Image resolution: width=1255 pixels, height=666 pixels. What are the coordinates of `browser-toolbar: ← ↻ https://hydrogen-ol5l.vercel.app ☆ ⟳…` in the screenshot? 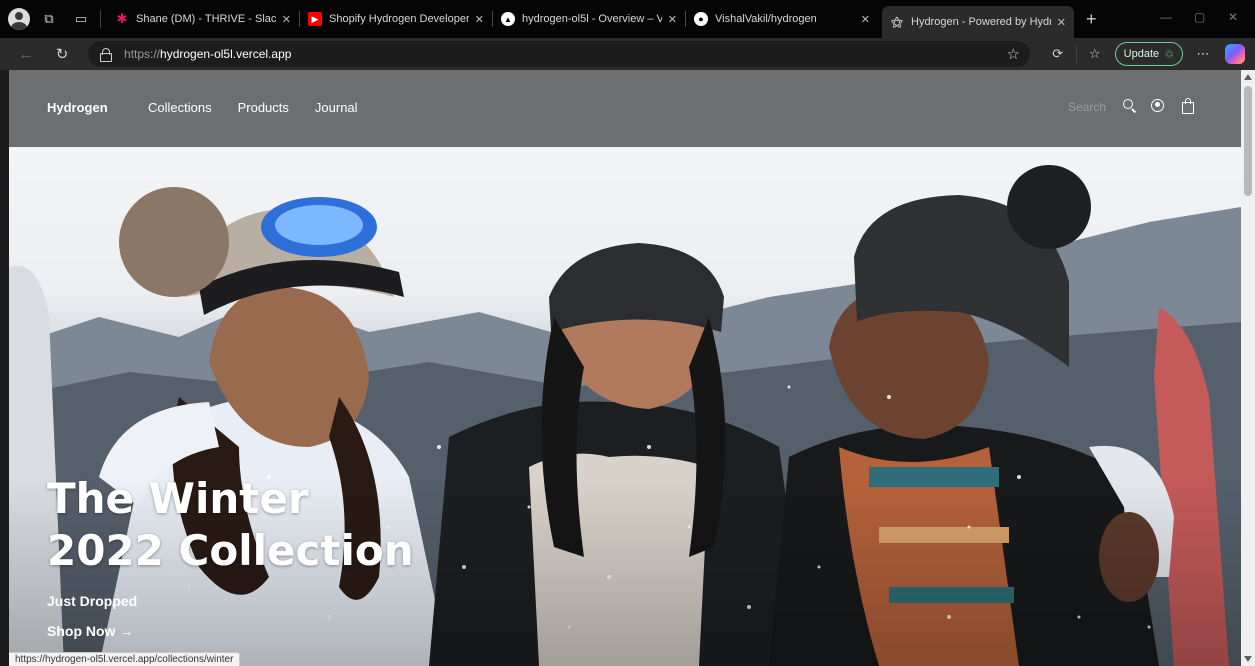 It's located at (627, 54).